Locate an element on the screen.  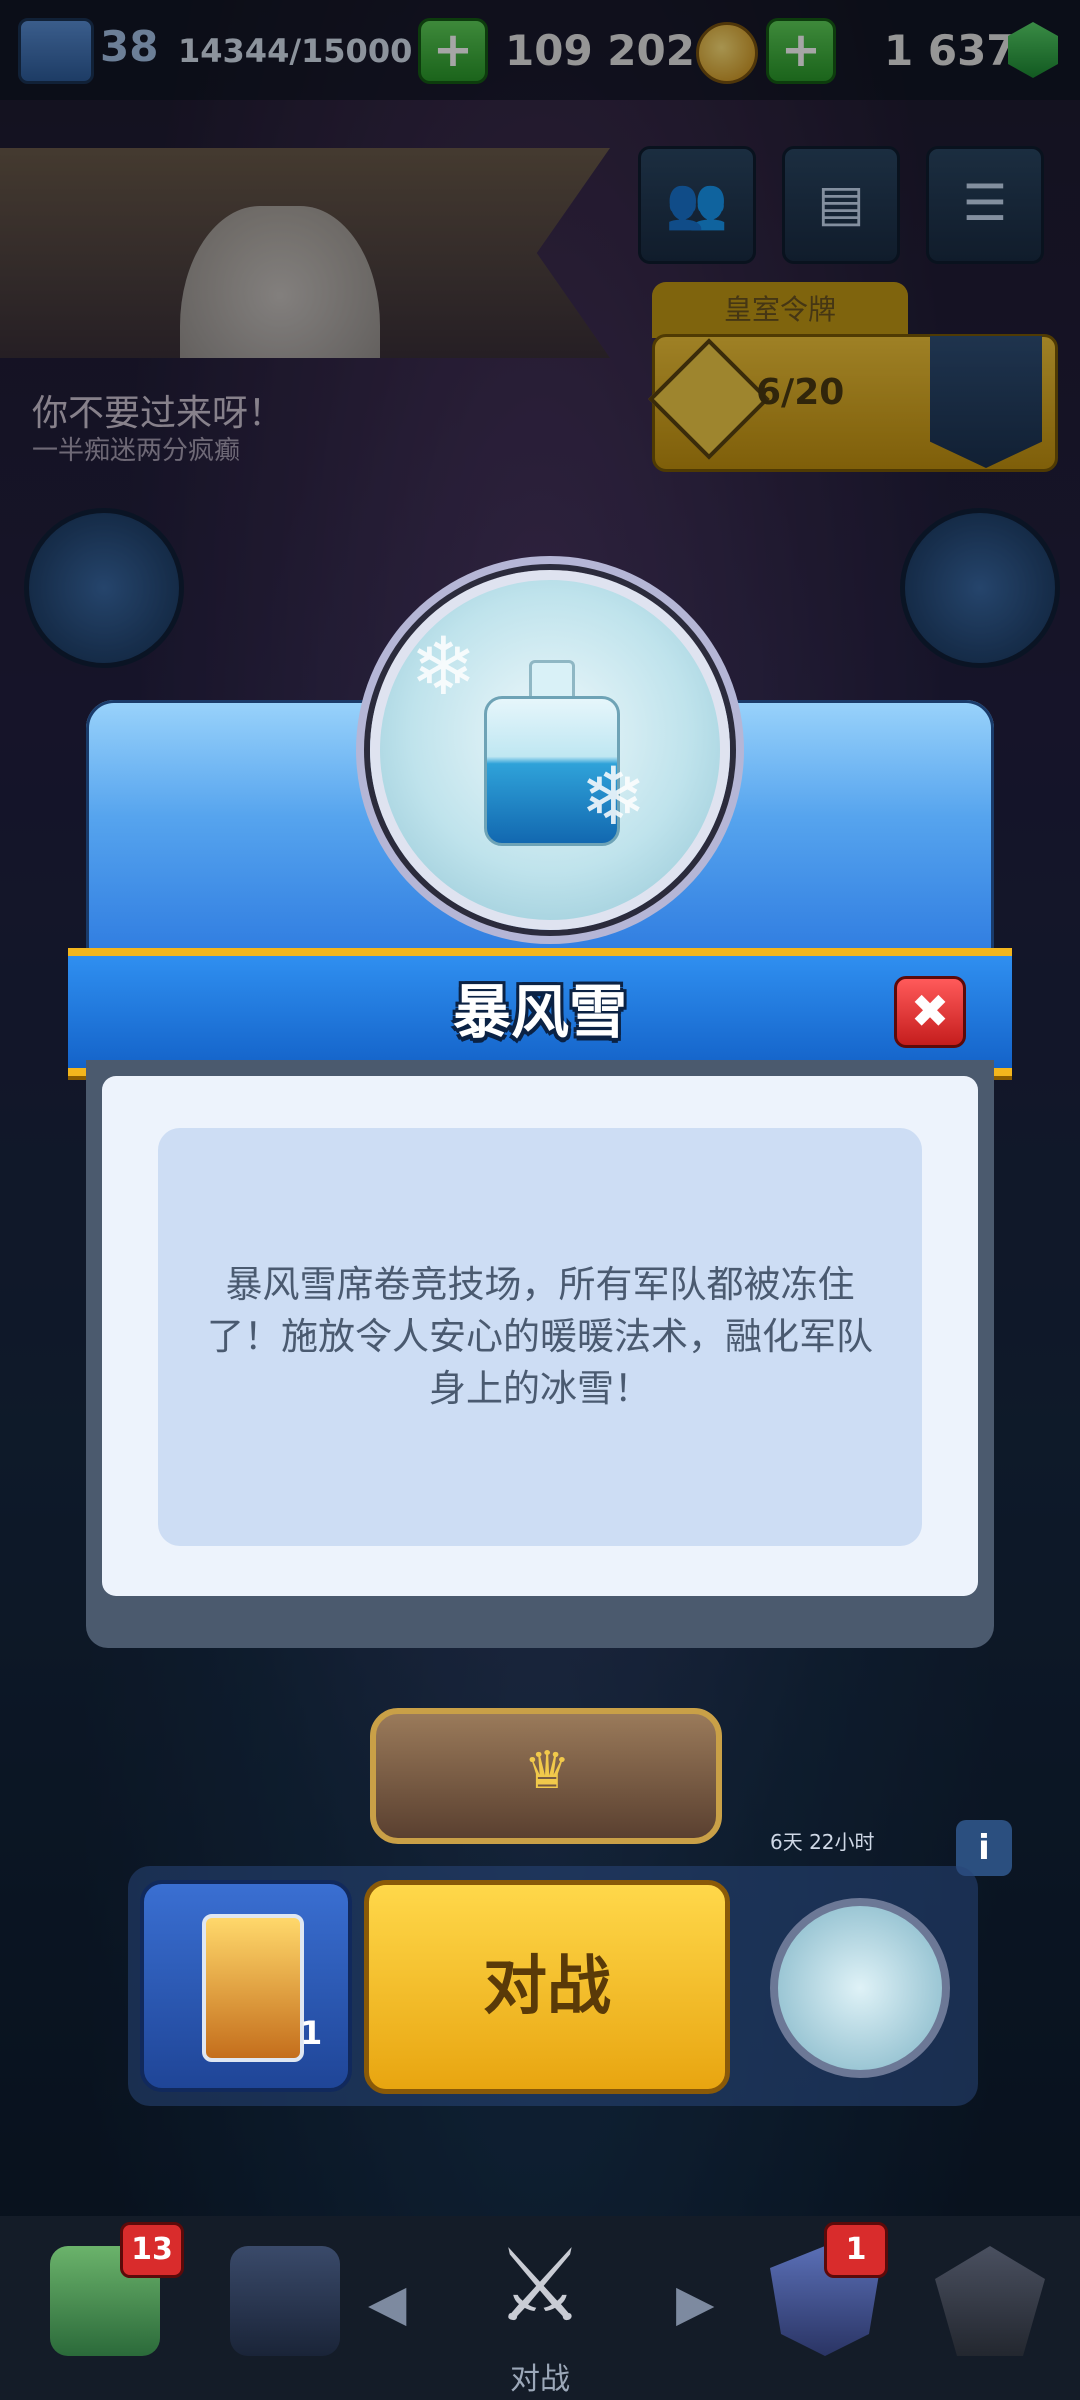
nav-left-arrow-icon: ◀ is located at coordinates (387, 2303).